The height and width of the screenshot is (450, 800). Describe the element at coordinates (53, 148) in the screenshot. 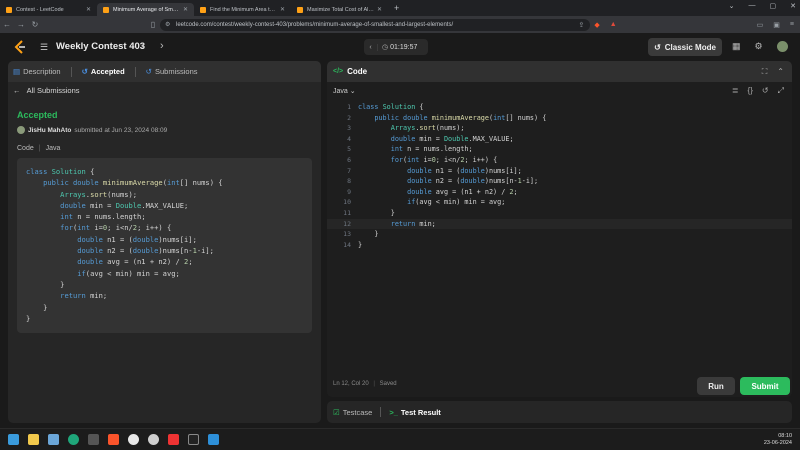

I see `language-label: Java` at that location.